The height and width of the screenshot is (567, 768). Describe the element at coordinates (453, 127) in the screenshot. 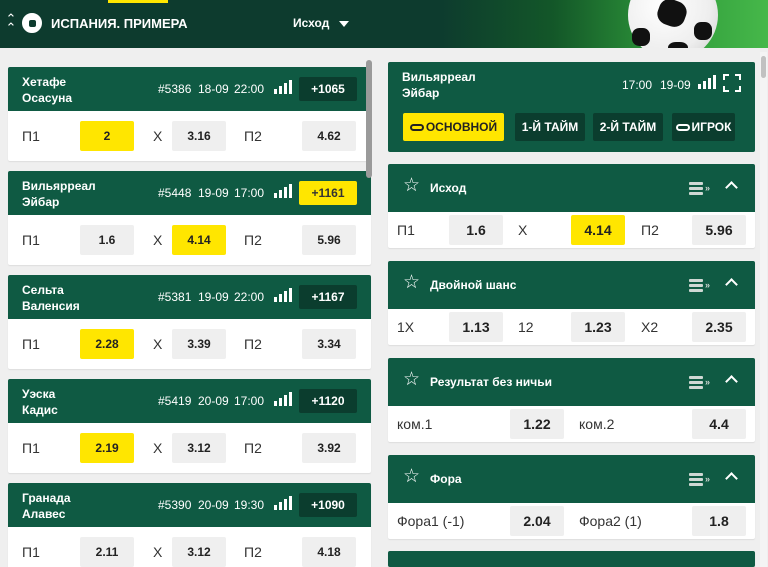

I see `tab-main: ОСНОВНОЙ` at that location.